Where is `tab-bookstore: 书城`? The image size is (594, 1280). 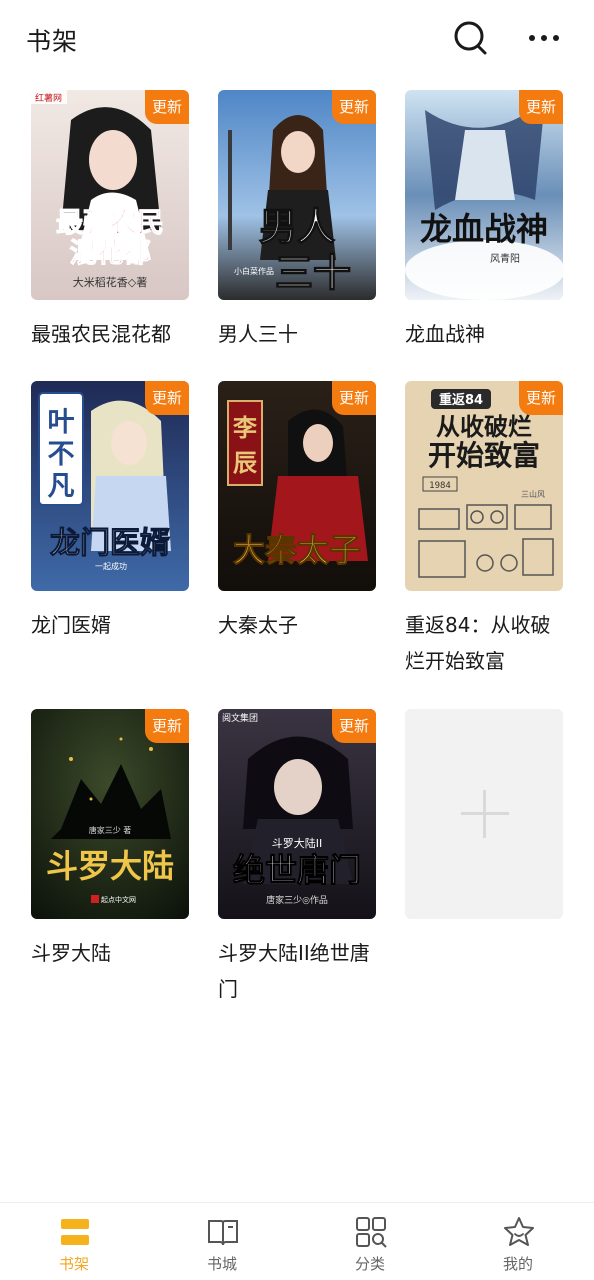
tab-bookstore: 书城 is located at coordinates (222, 1241).